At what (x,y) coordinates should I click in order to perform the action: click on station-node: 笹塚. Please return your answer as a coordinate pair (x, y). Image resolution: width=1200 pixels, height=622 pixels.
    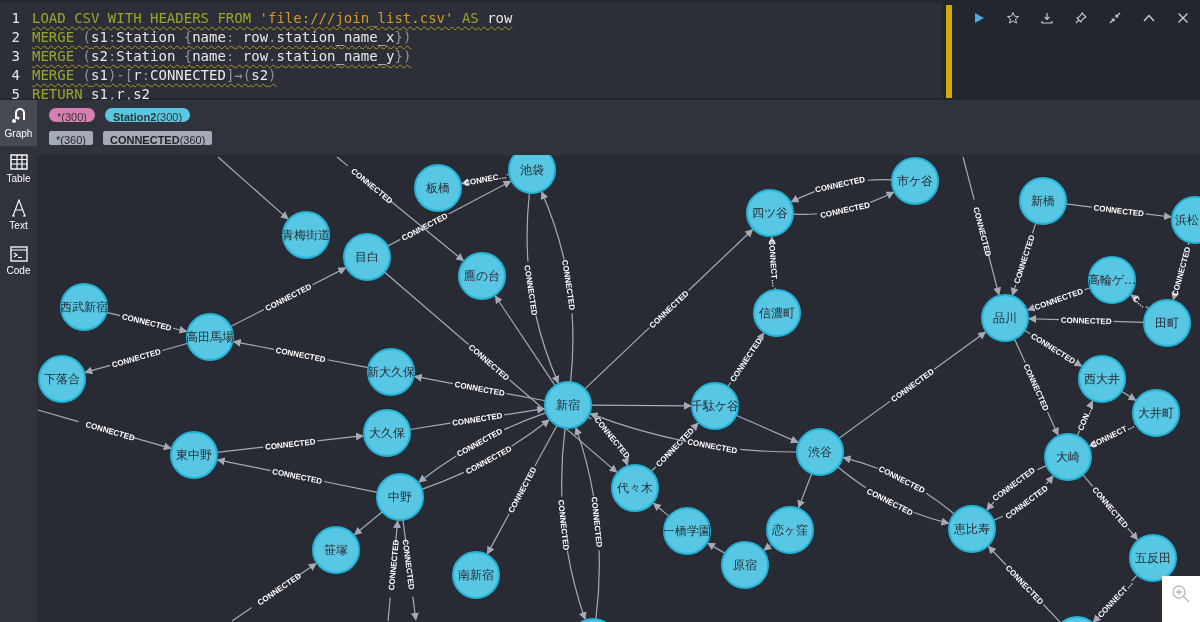
    Looking at the image, I should click on (336, 550).